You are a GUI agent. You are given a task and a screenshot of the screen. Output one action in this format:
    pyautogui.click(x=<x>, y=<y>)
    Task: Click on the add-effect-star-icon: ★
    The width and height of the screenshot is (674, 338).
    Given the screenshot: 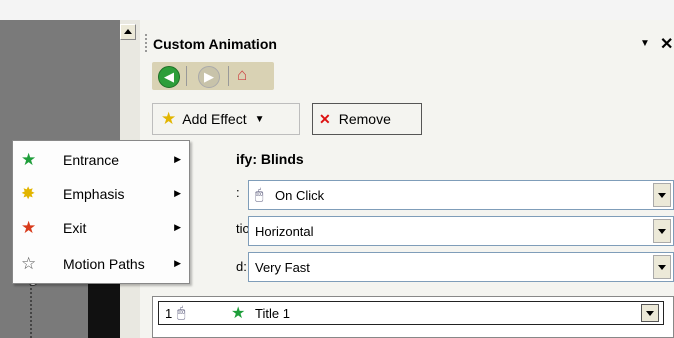 What is the action you would take?
    pyautogui.click(x=169, y=118)
    